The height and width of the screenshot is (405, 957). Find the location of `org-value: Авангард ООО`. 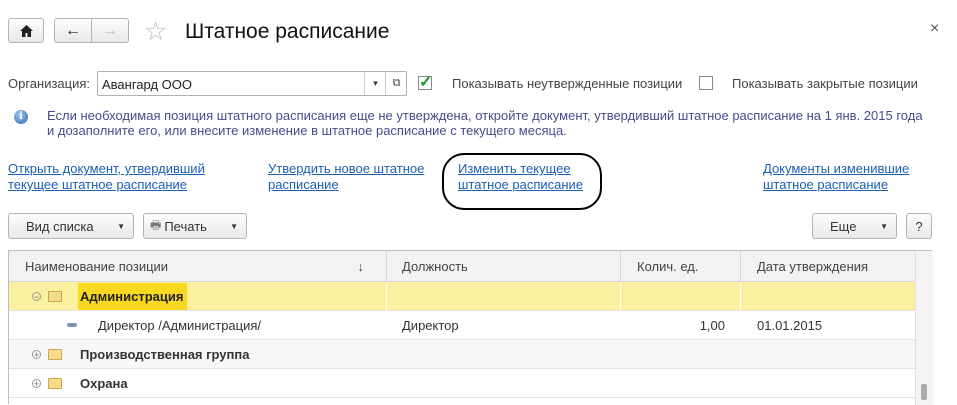

org-value: Авангард ООО is located at coordinates (147, 84).